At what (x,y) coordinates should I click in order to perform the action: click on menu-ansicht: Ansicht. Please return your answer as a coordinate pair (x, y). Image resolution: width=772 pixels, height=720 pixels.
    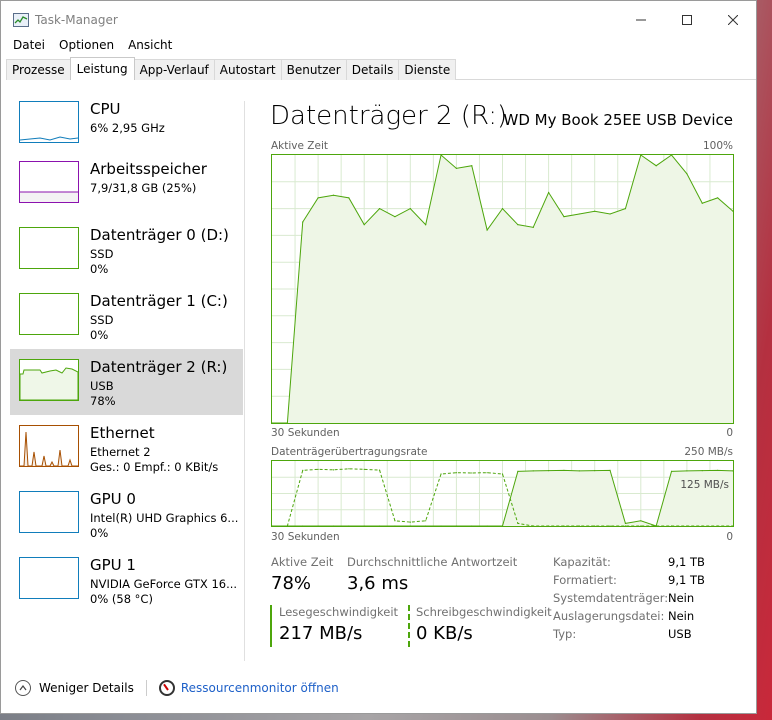
    Looking at the image, I should click on (150, 46).